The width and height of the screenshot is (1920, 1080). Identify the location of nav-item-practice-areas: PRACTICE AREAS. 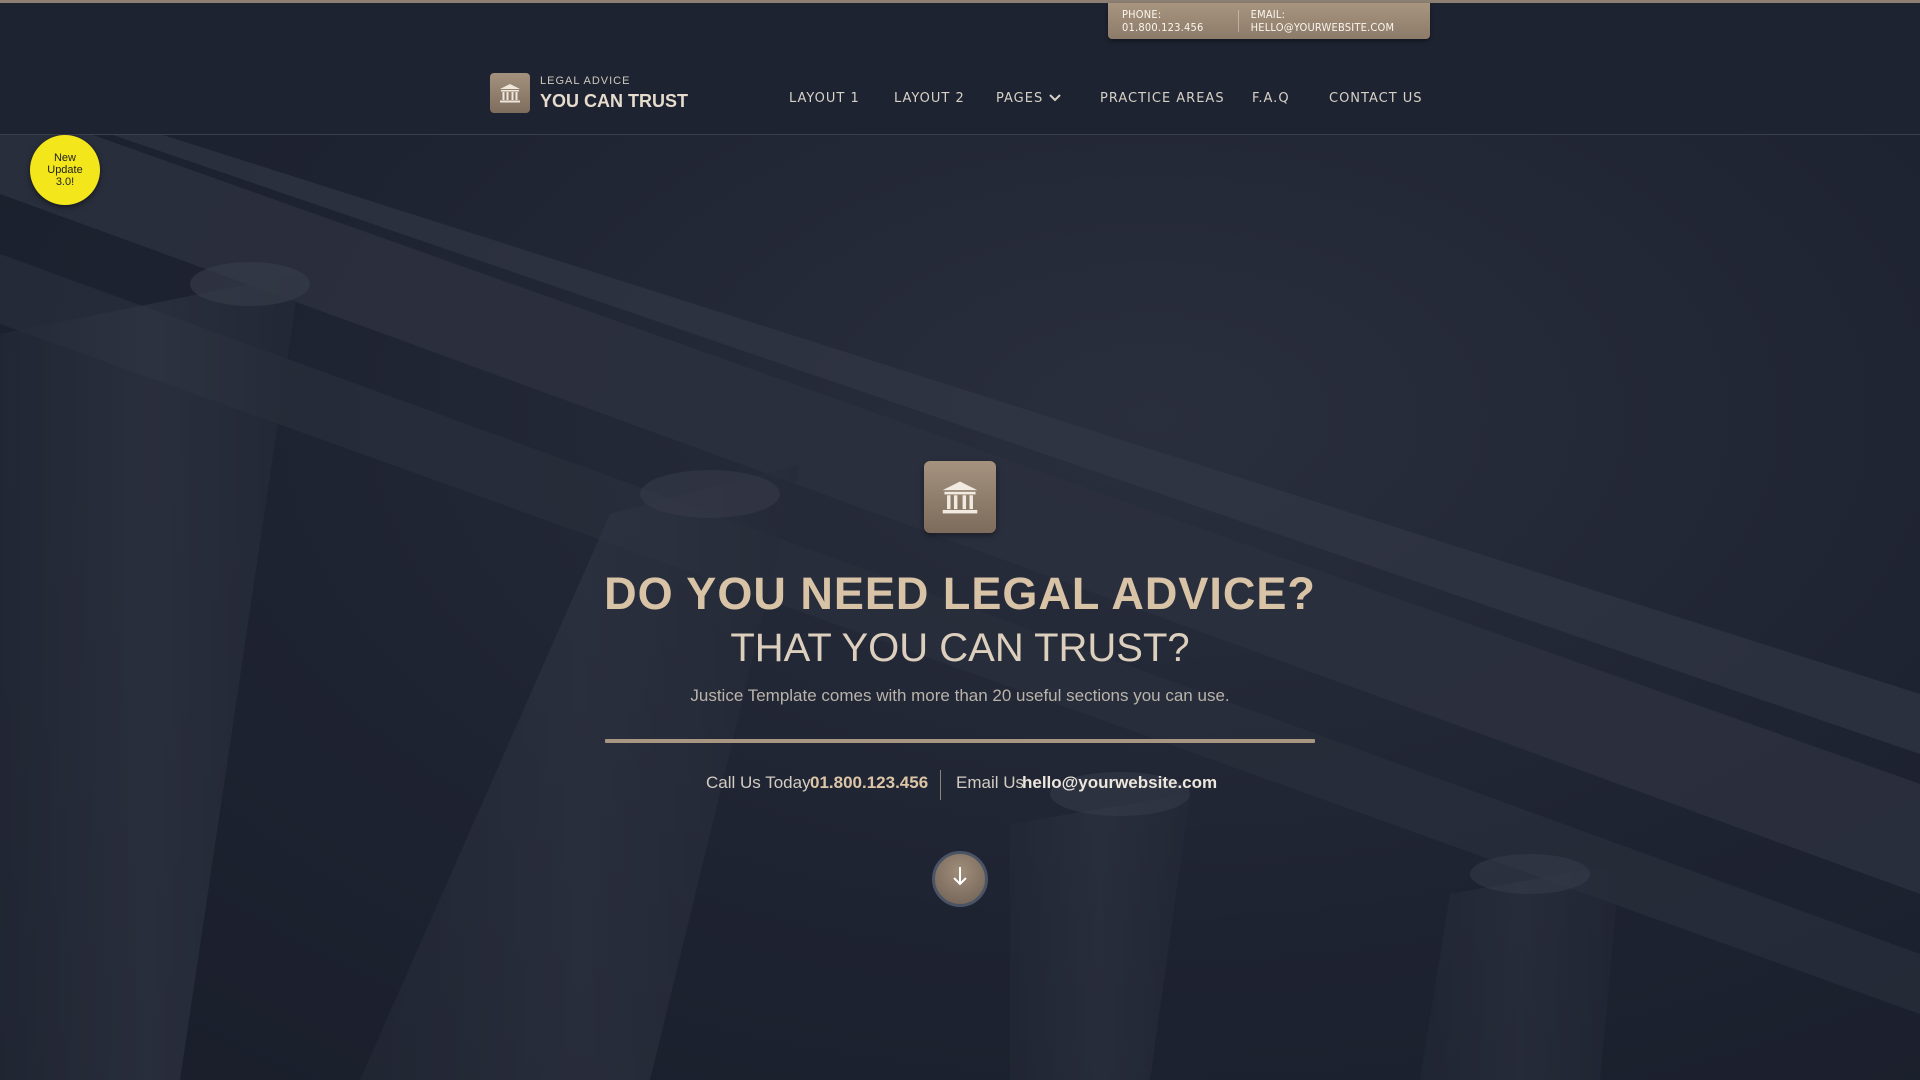
(1162, 98).